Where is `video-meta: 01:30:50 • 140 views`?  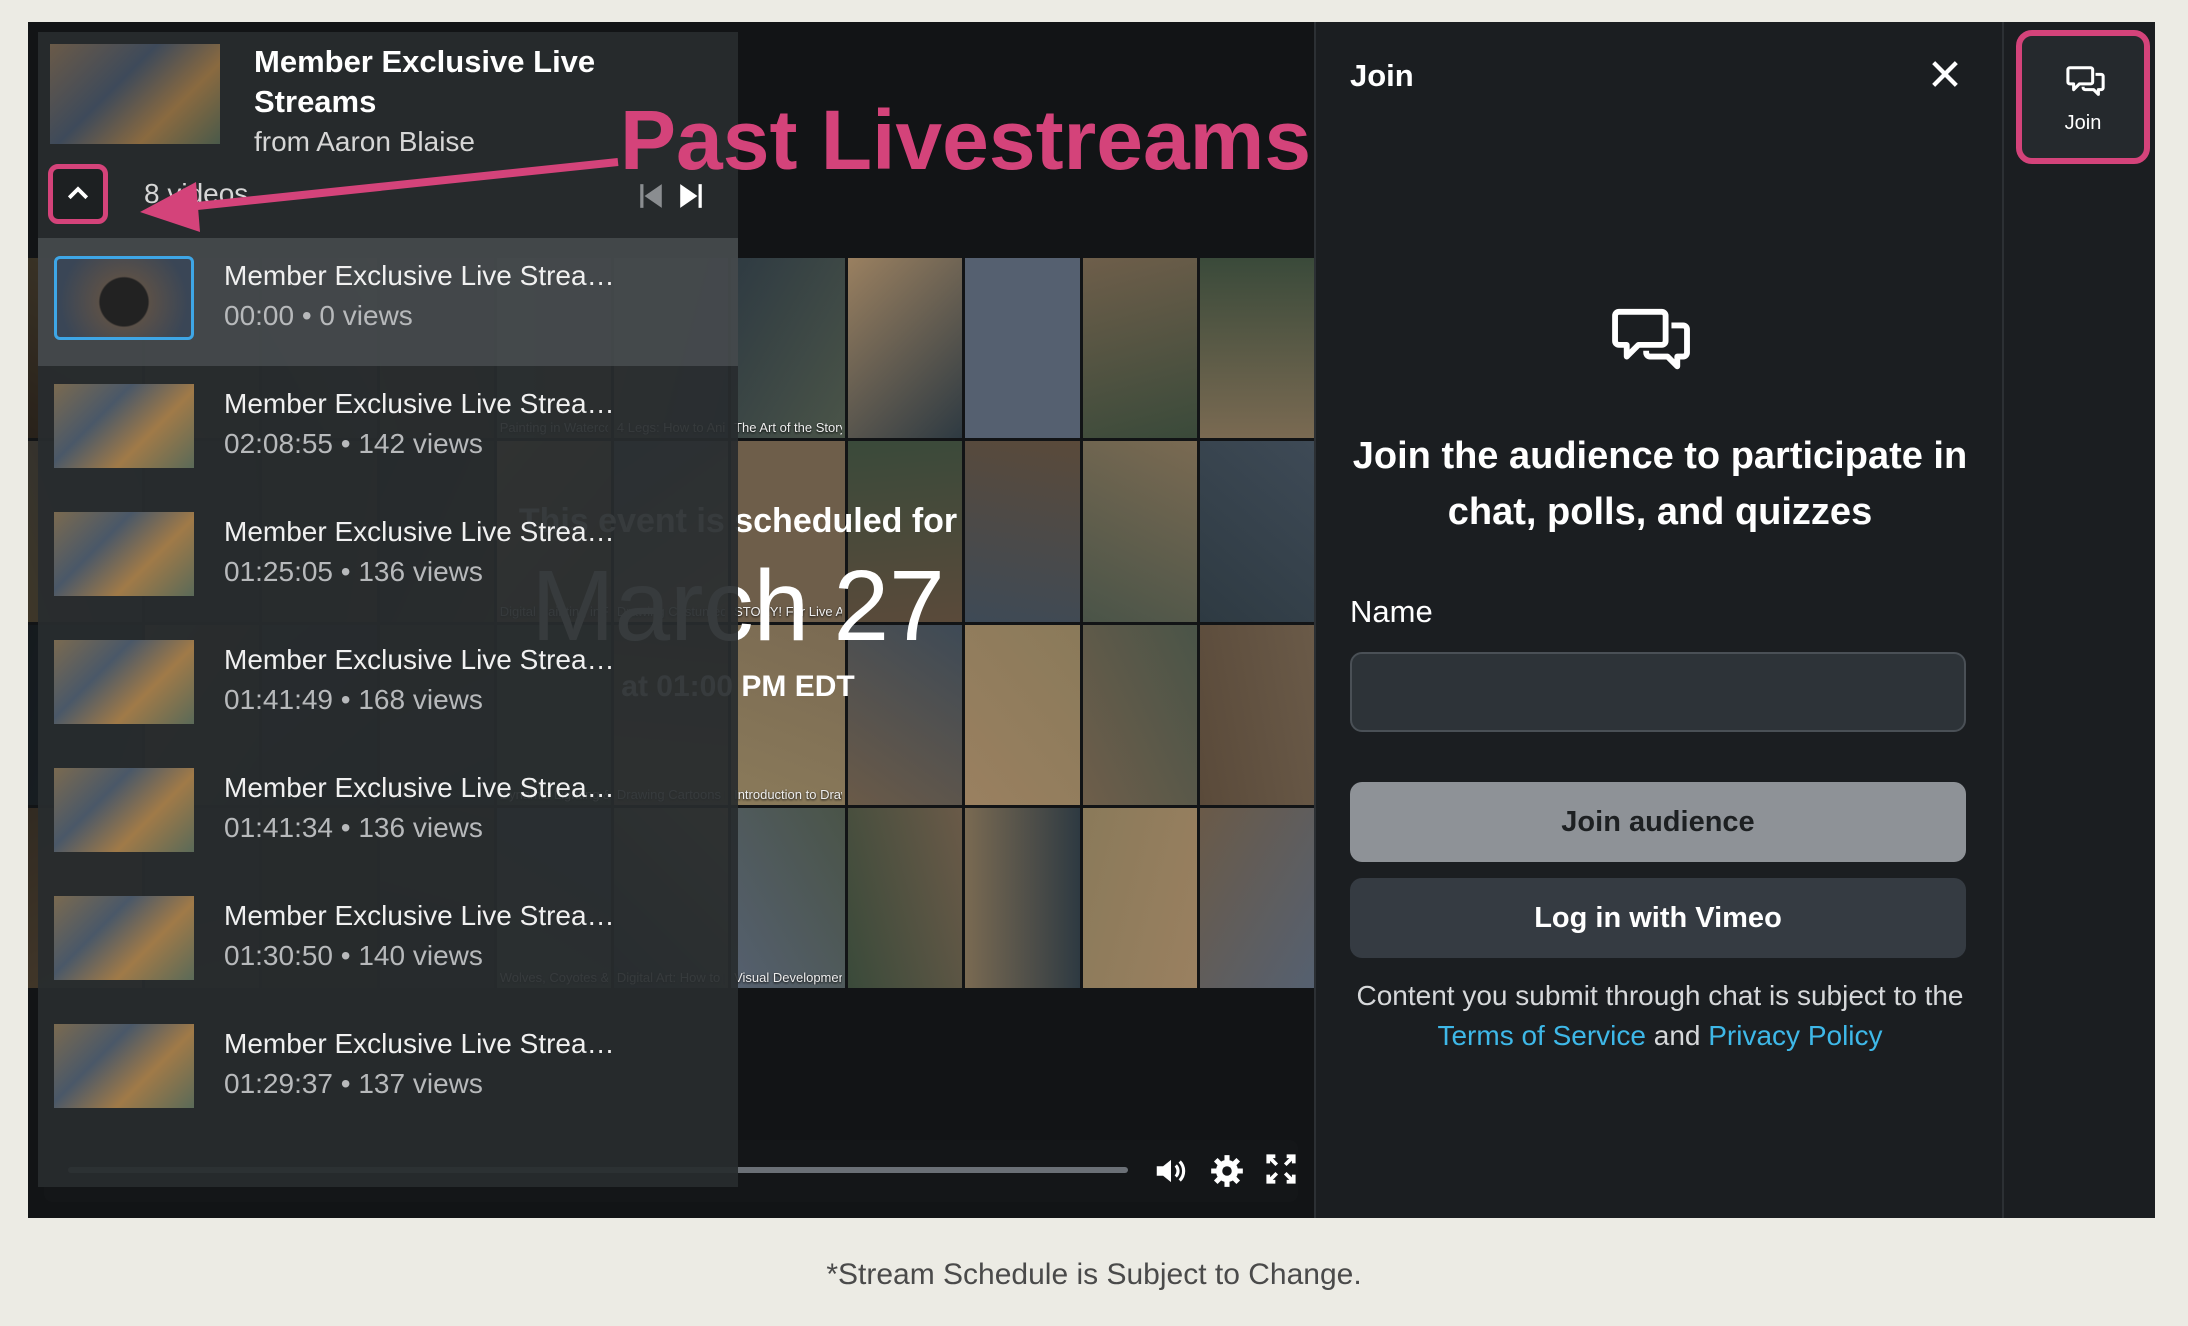 video-meta: 01:30:50 • 140 views is located at coordinates (353, 955).